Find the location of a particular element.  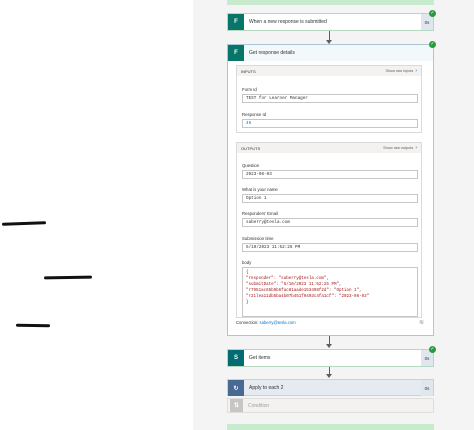

previous-step-edge is located at coordinates (330, 2).